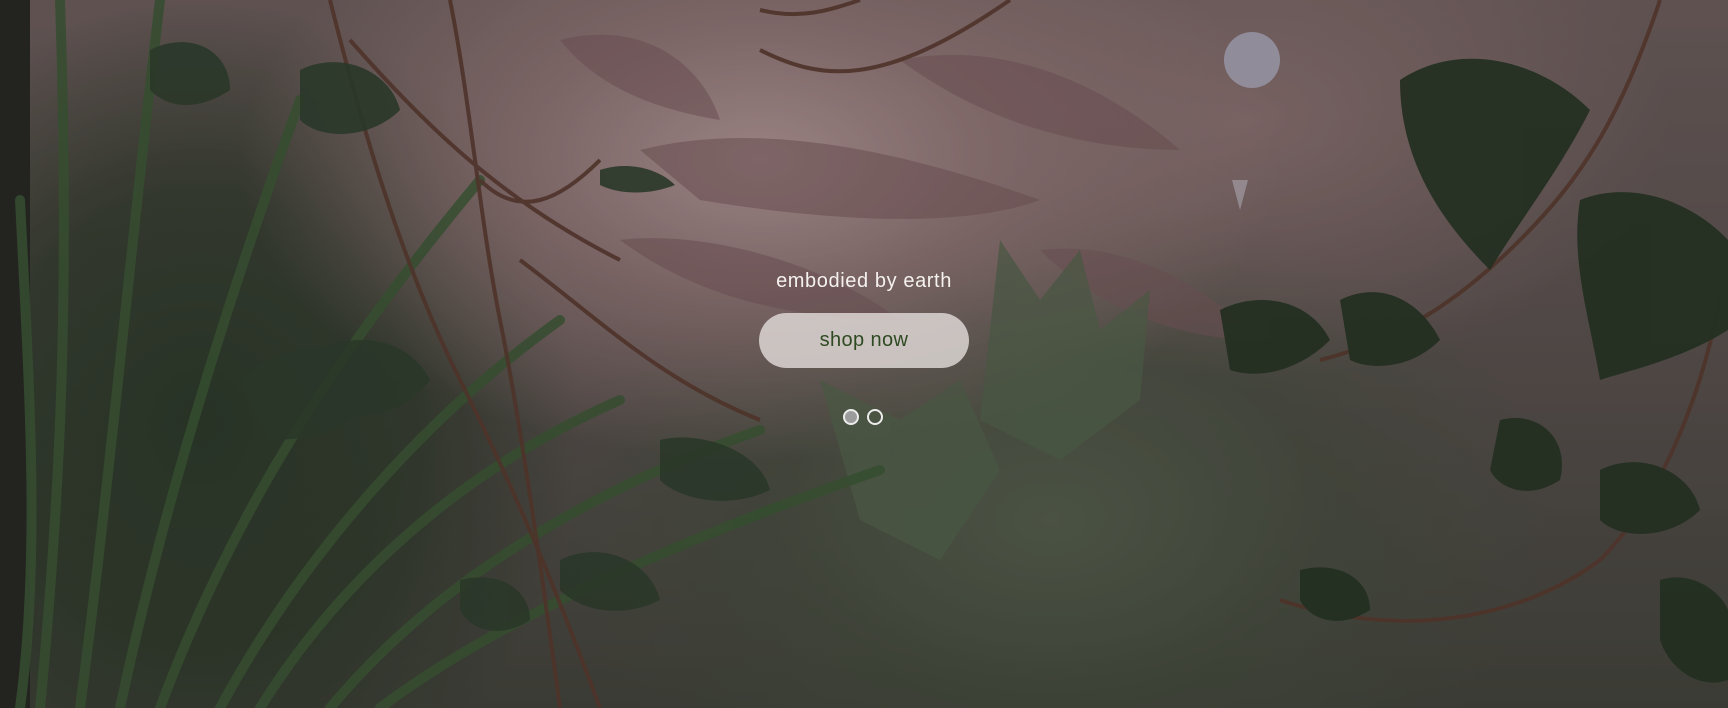  I want to click on slideshow-pagination, so click(863, 417).